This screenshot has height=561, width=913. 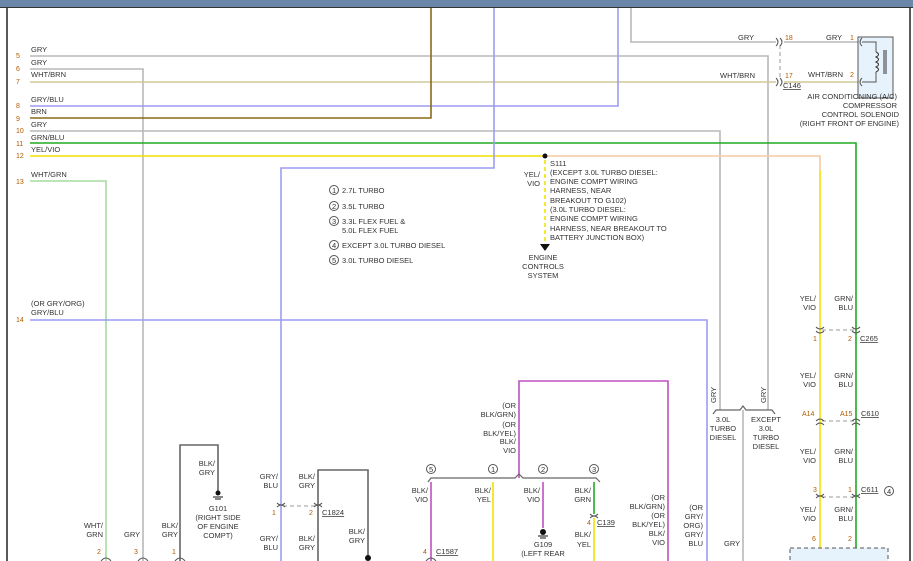 I want to click on wire-label: YEL/, so click(x=808, y=298).